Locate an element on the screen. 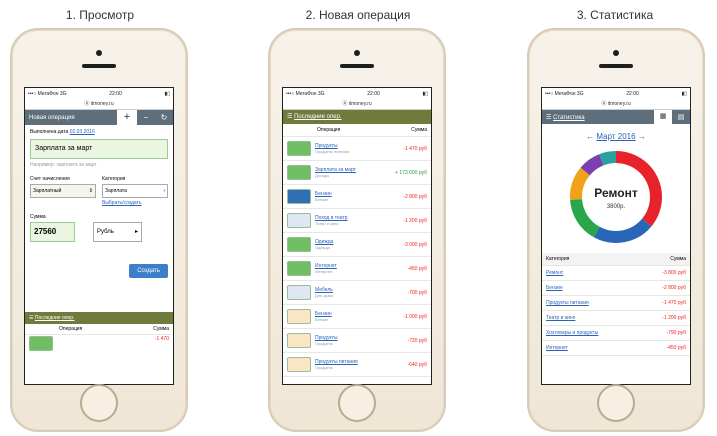 This screenshot has width=717, height=436. caption-statistics: 3. Статистика is located at coordinates (615, 15).